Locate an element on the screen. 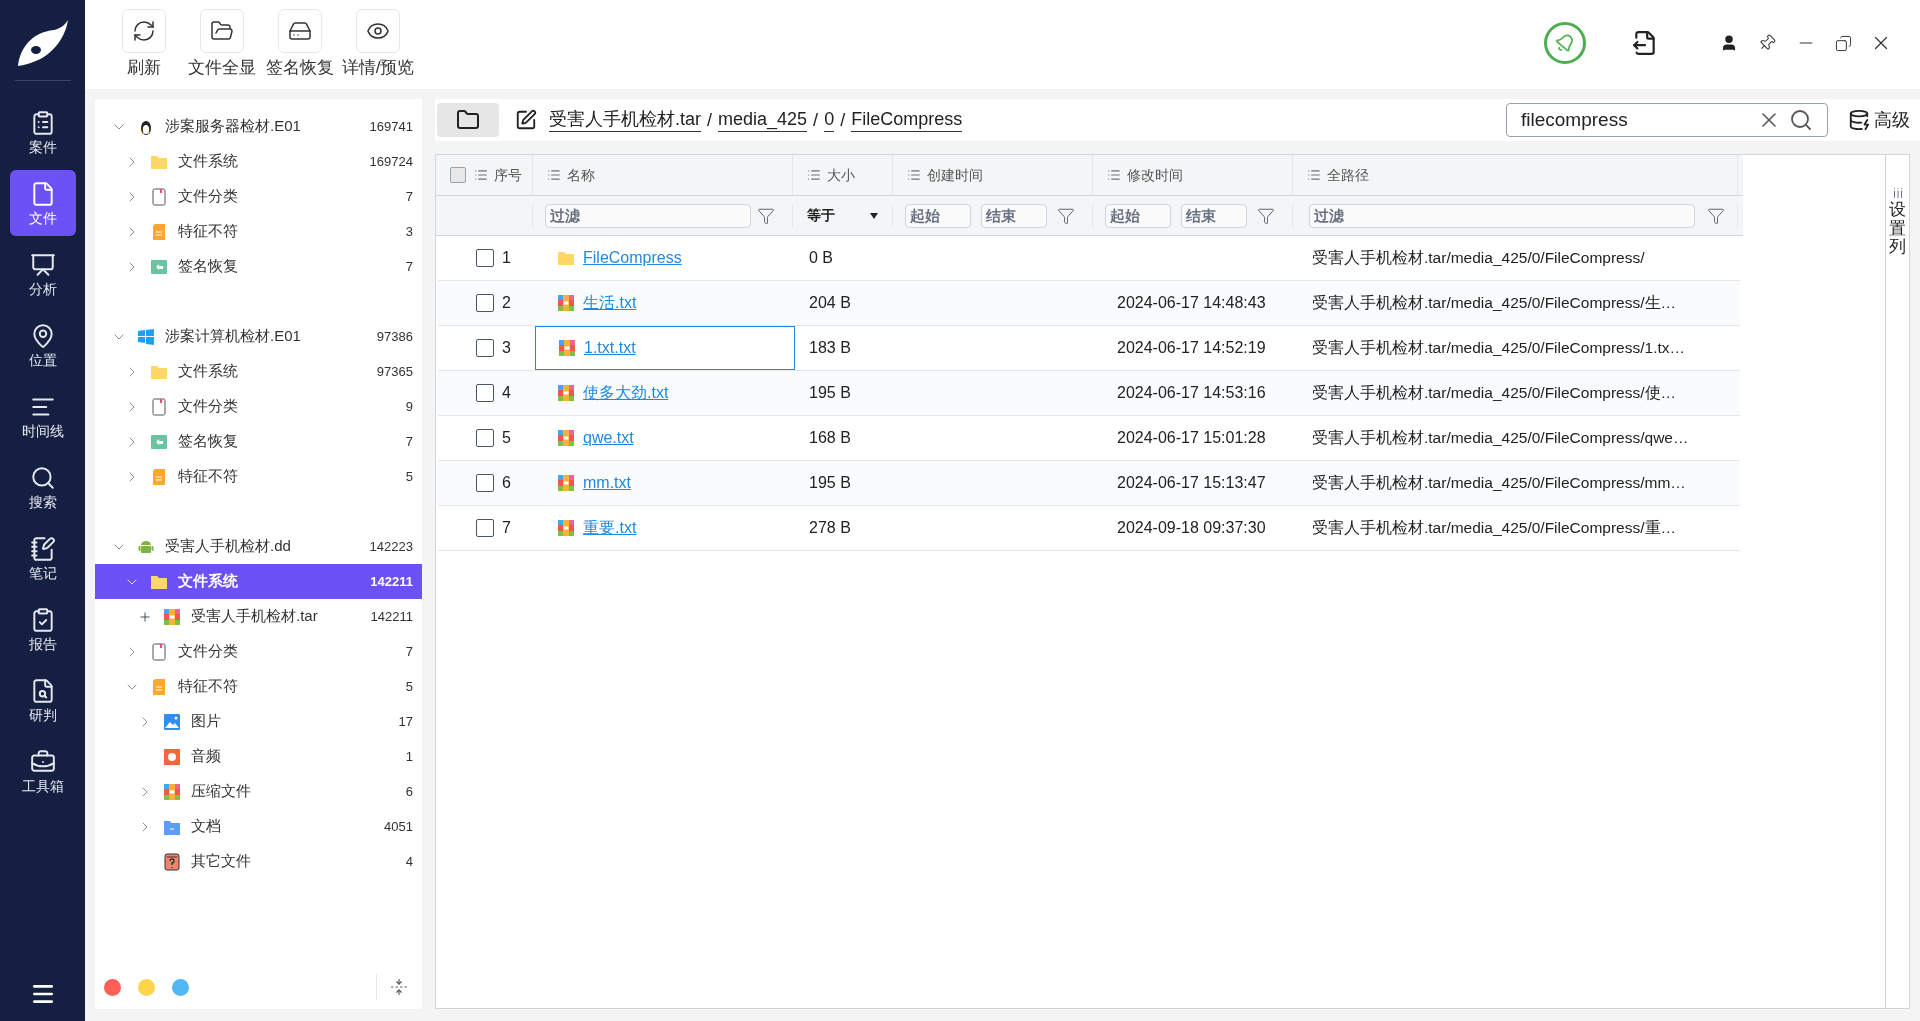 The height and width of the screenshot is (1021, 1920). tree-label: 签名恢复 is located at coordinates (208, 266).